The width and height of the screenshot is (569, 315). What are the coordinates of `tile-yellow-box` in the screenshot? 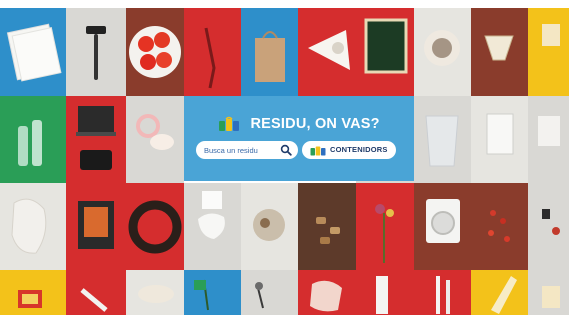 It's located at (33, 292).